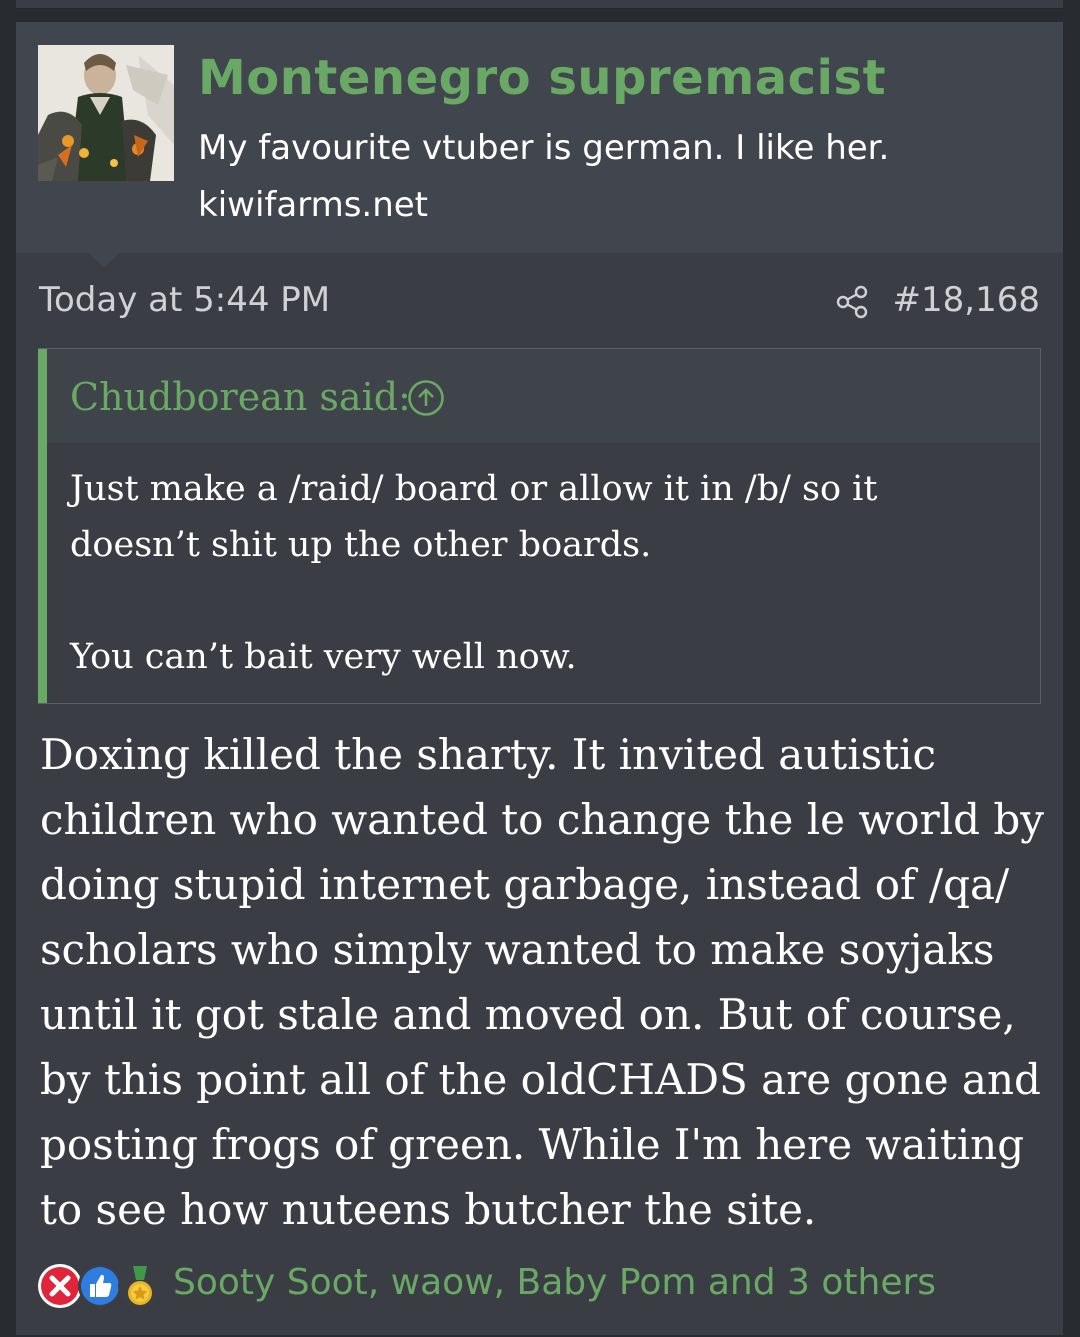 The height and width of the screenshot is (1337, 1080). What do you see at coordinates (543, 396) in the screenshot?
I see `quote-header: Chudborean said:` at bounding box center [543, 396].